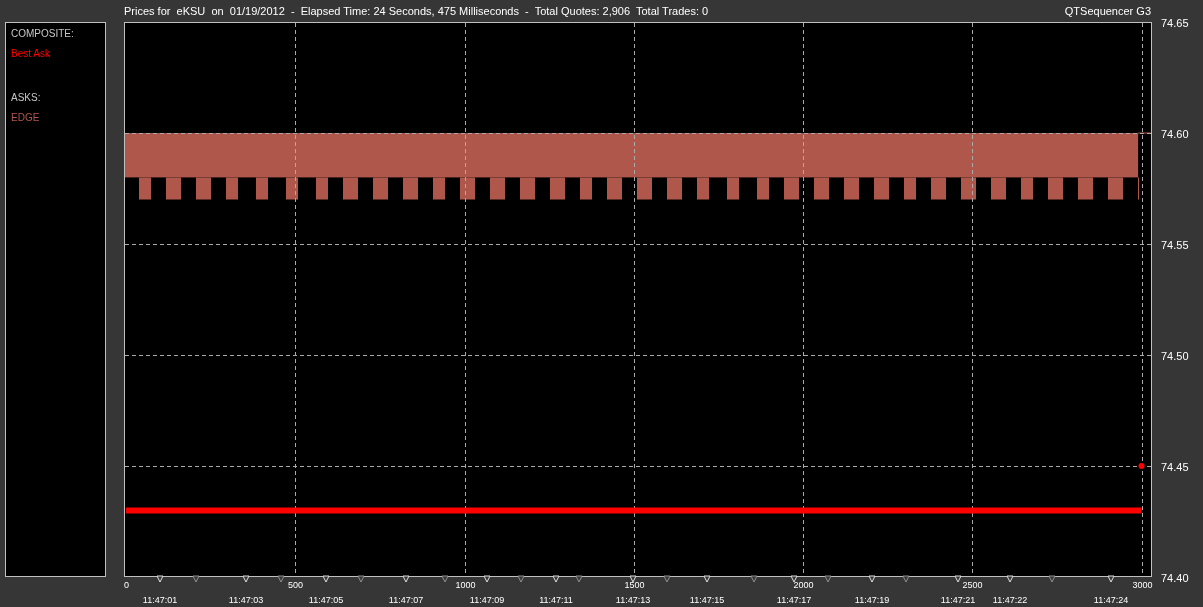  Describe the element at coordinates (794, 600) in the screenshot. I see `time-label: 11:47:17` at that location.